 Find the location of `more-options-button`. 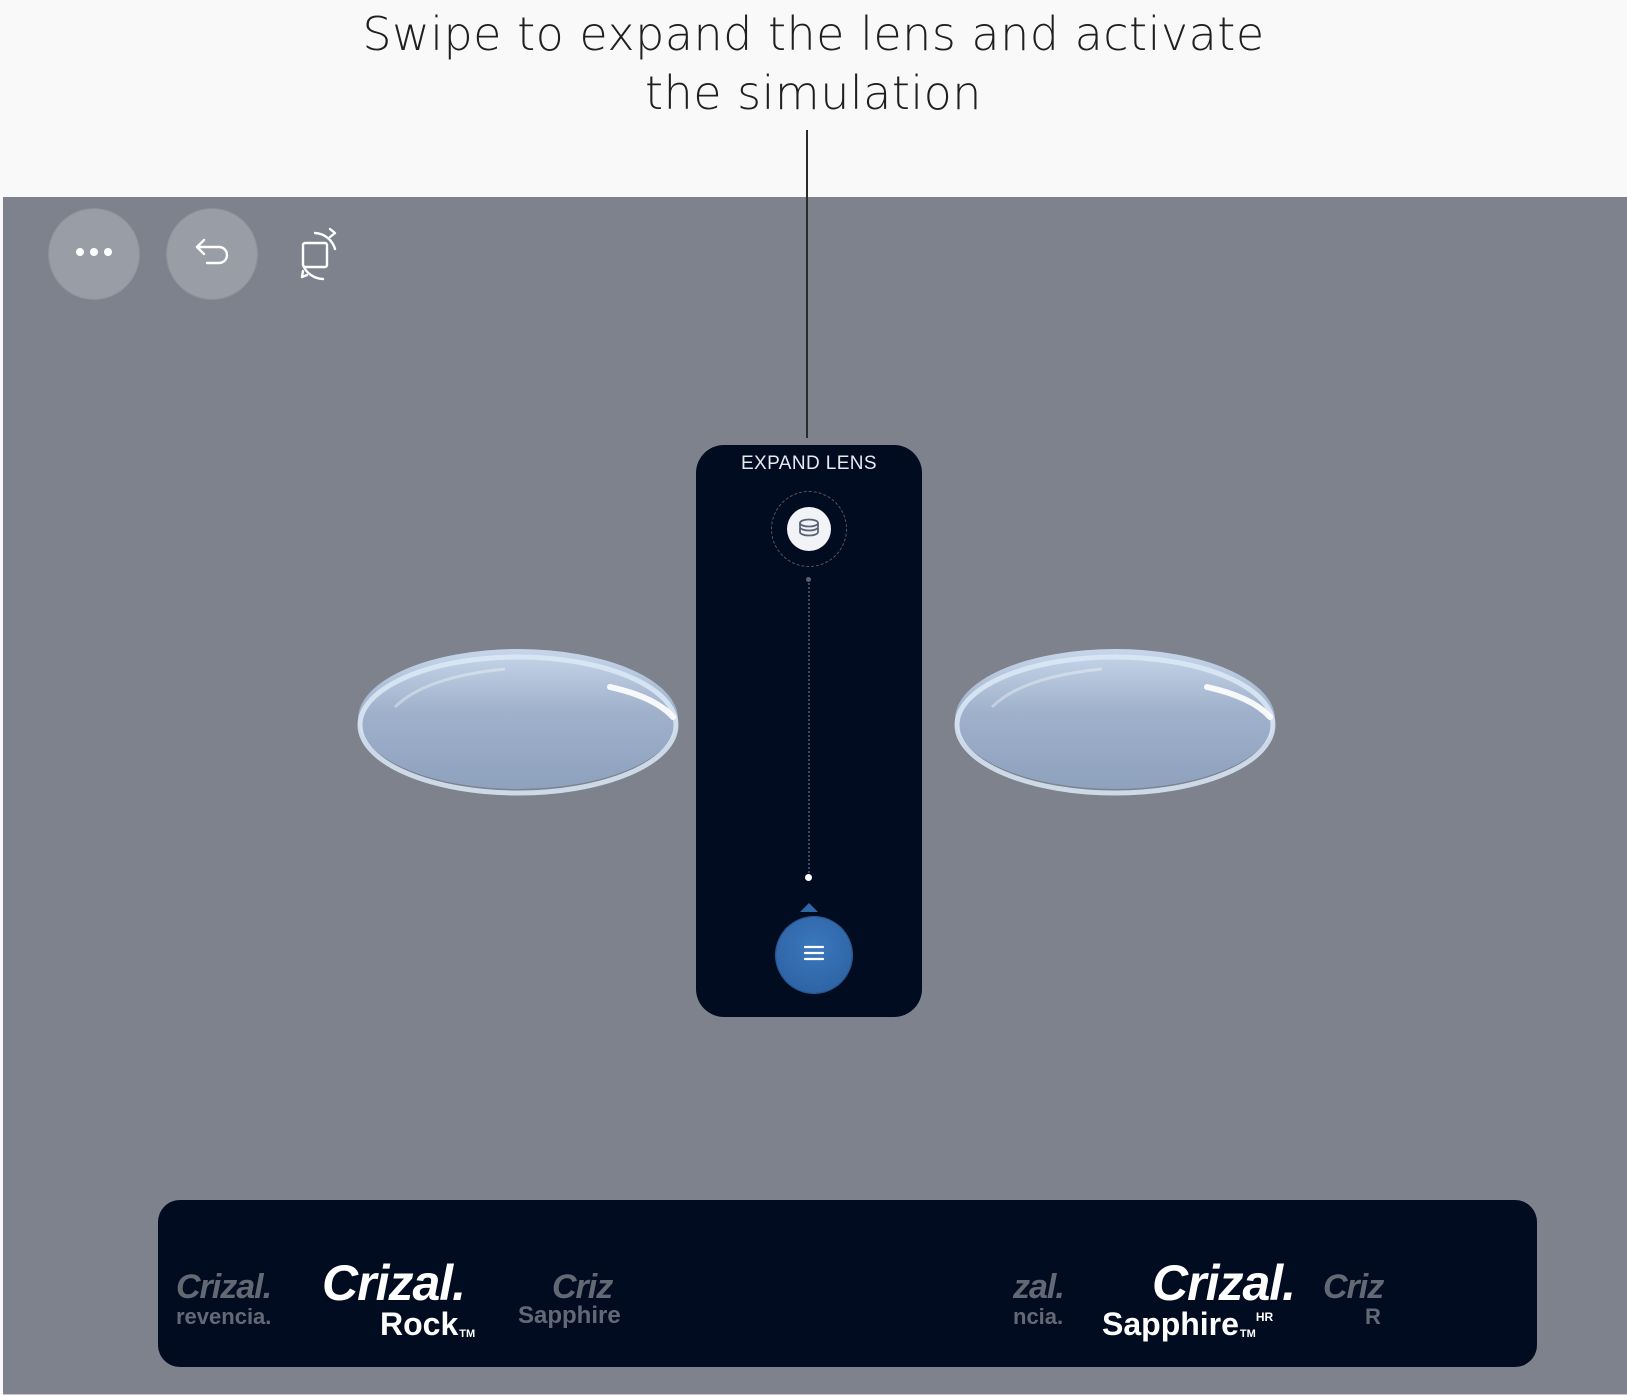

more-options-button is located at coordinates (94, 254).